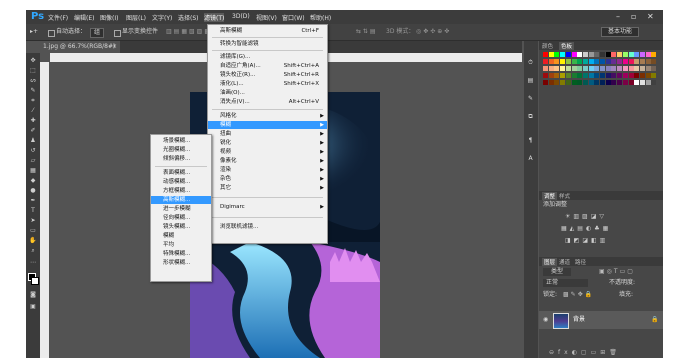 The width and height of the screenshot is (689, 358). What do you see at coordinates (188, 17) in the screenshot?
I see `menu-select: 选择(S)` at bounding box center [188, 17].